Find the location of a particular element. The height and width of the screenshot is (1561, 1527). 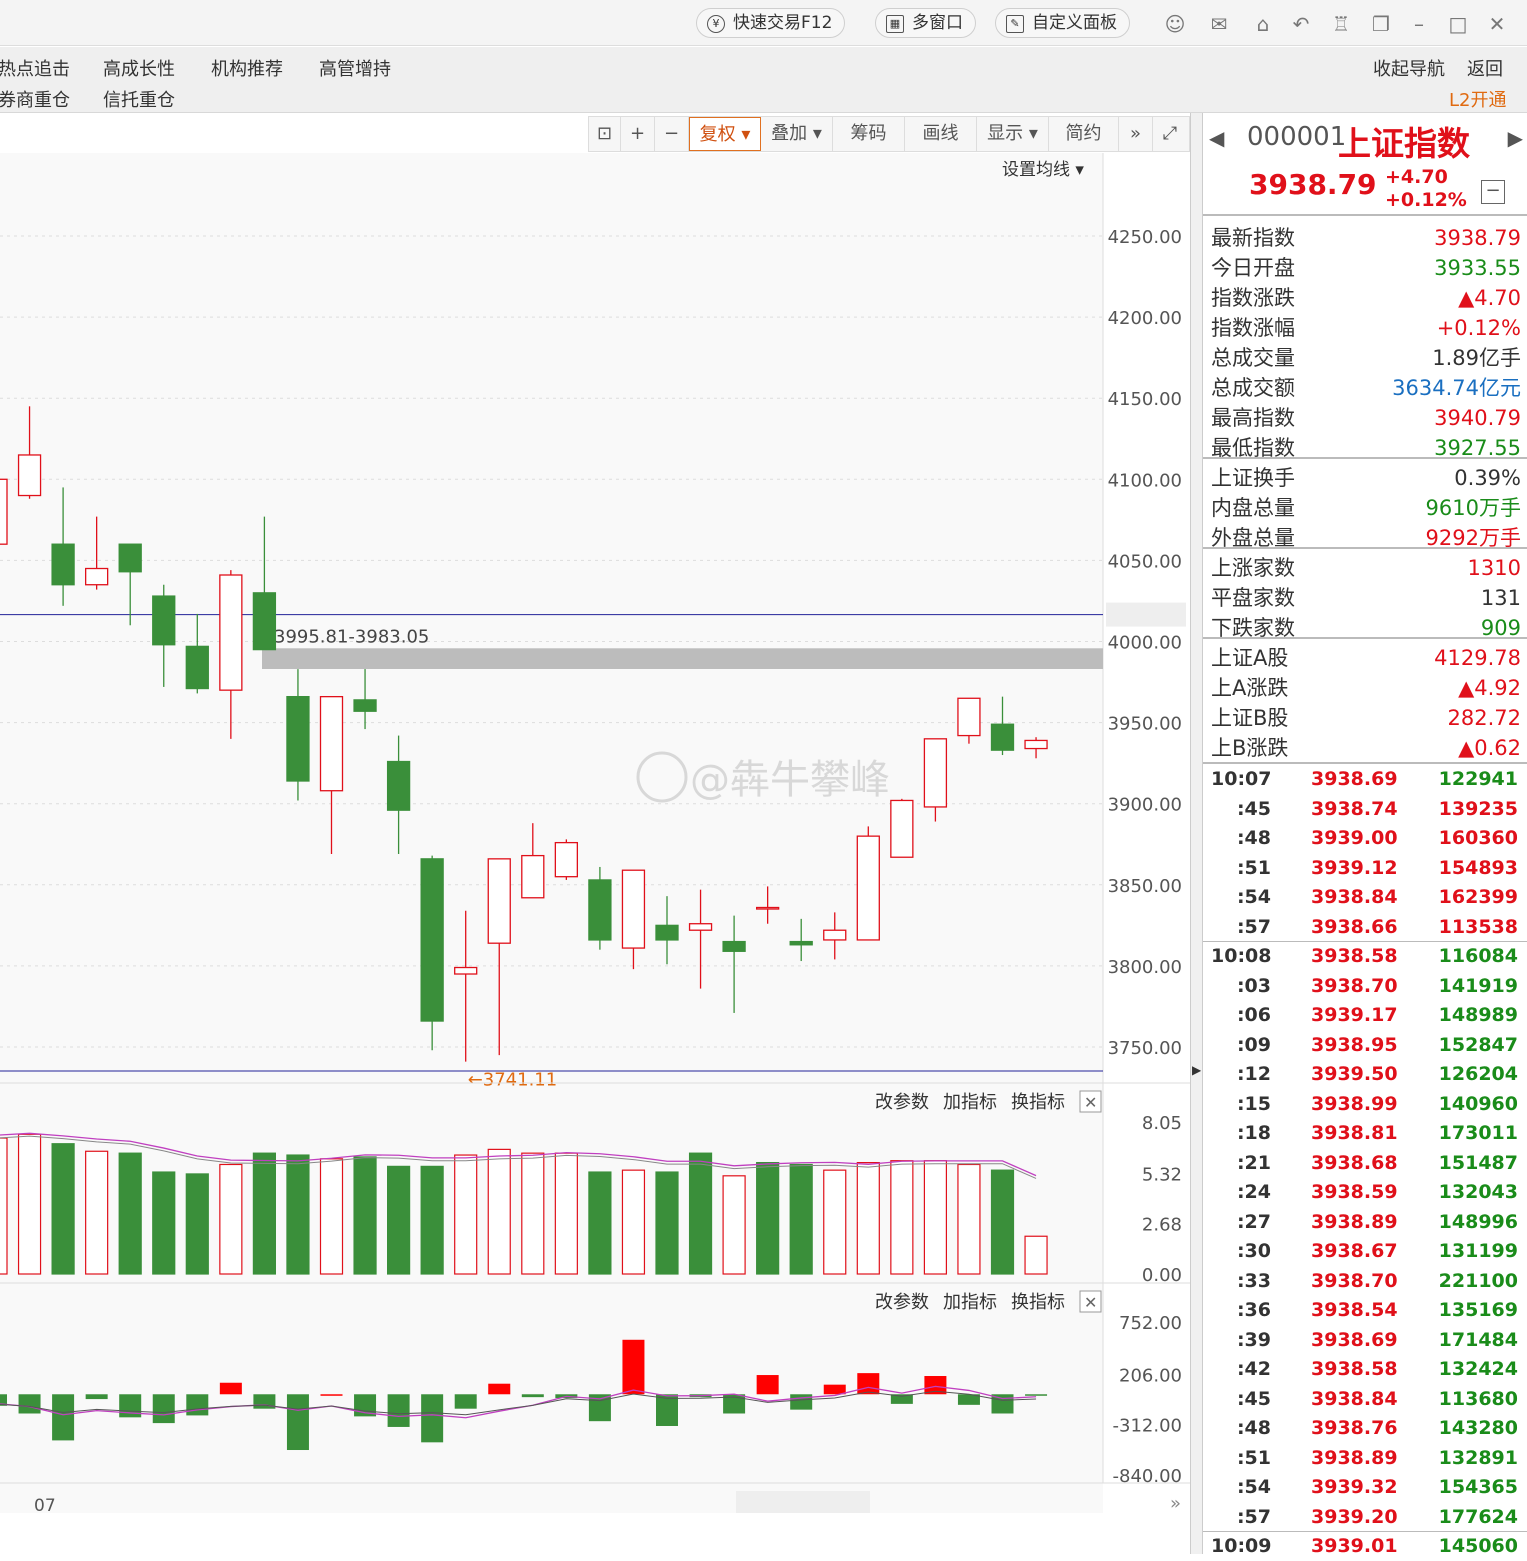

display-button: 显示 ▾ is located at coordinates (1013, 134).